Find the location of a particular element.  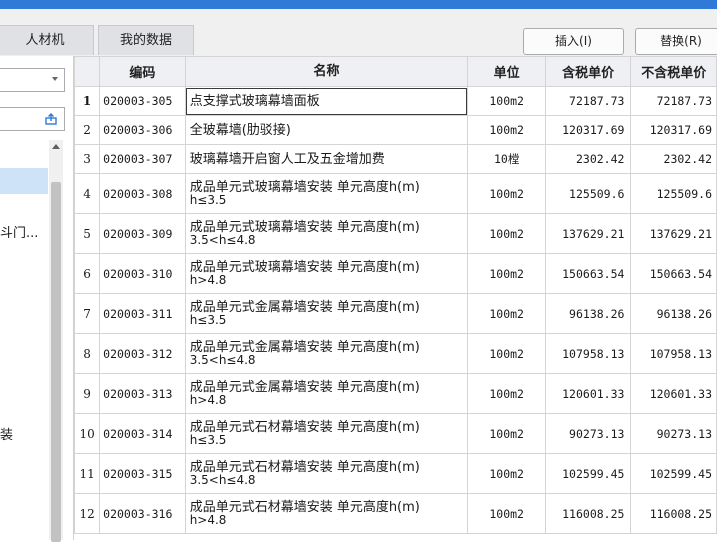

row-index: 4 is located at coordinates (87, 193).